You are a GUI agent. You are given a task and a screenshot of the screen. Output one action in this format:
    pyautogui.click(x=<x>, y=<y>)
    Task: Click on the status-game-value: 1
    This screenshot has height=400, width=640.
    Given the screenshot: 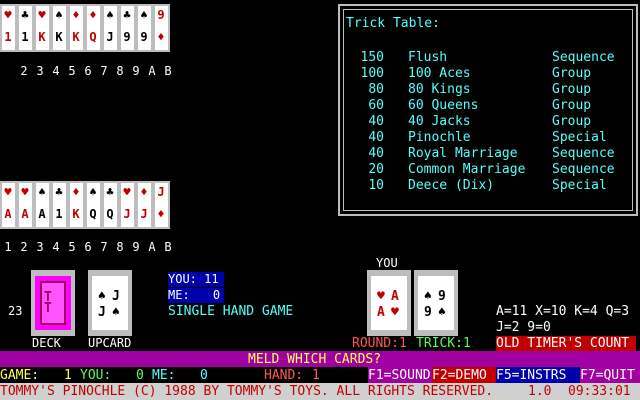 What is the action you would take?
    pyautogui.click(x=68, y=375)
    